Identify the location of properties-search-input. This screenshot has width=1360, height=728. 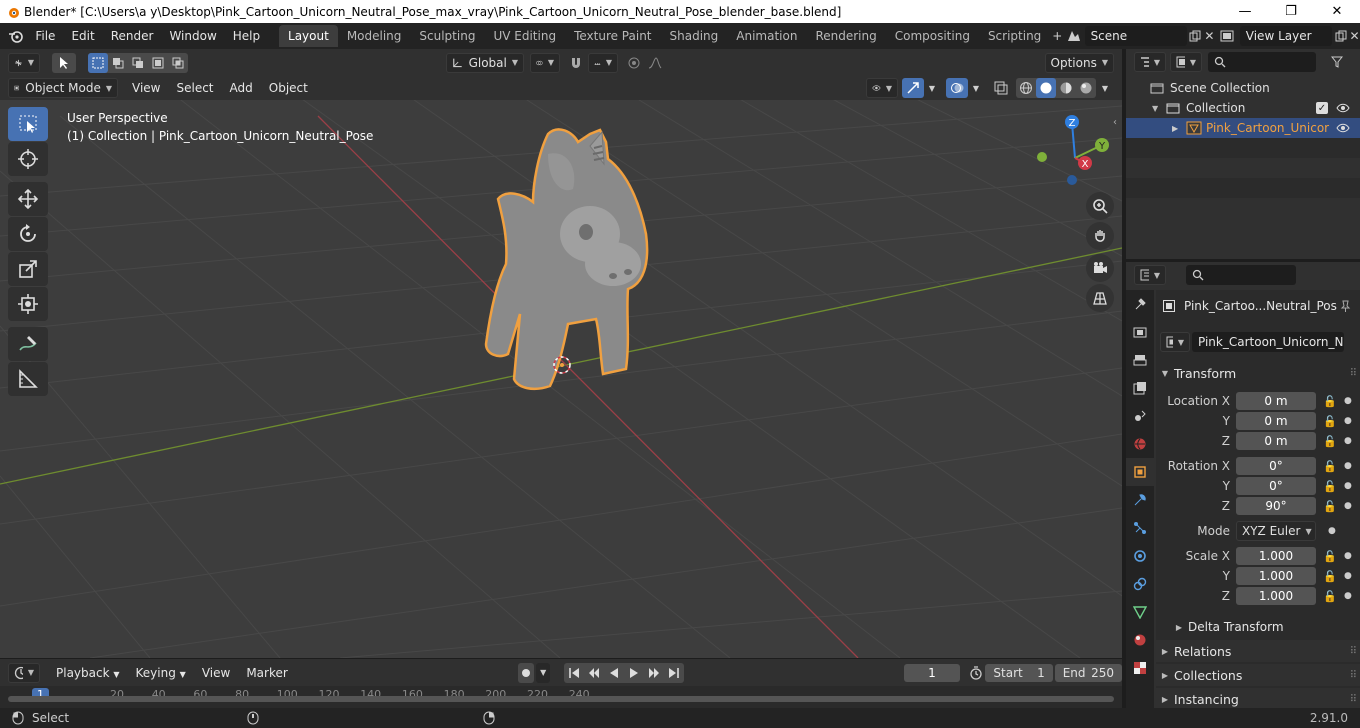
(1241, 275).